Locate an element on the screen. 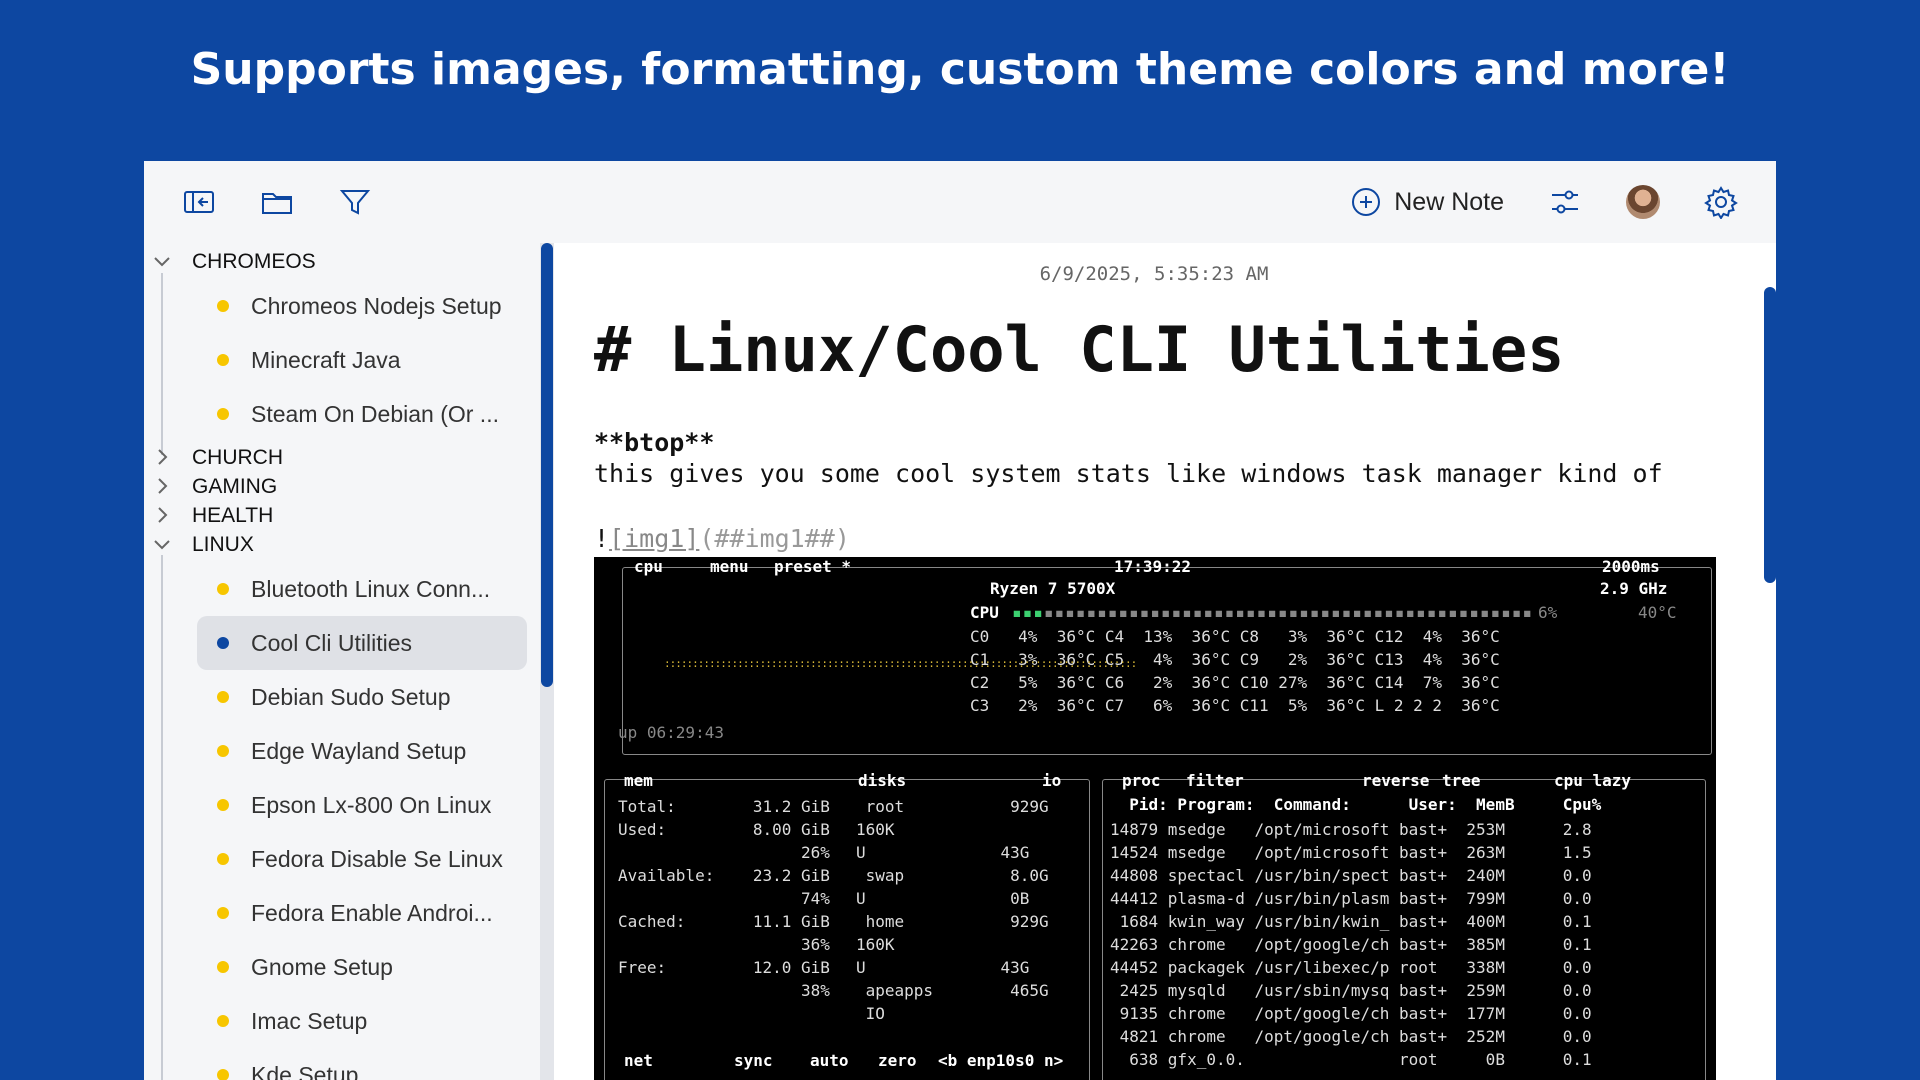 Image resolution: width=1920 pixels, height=1080 pixels. settings-button is located at coordinates (1721, 202).